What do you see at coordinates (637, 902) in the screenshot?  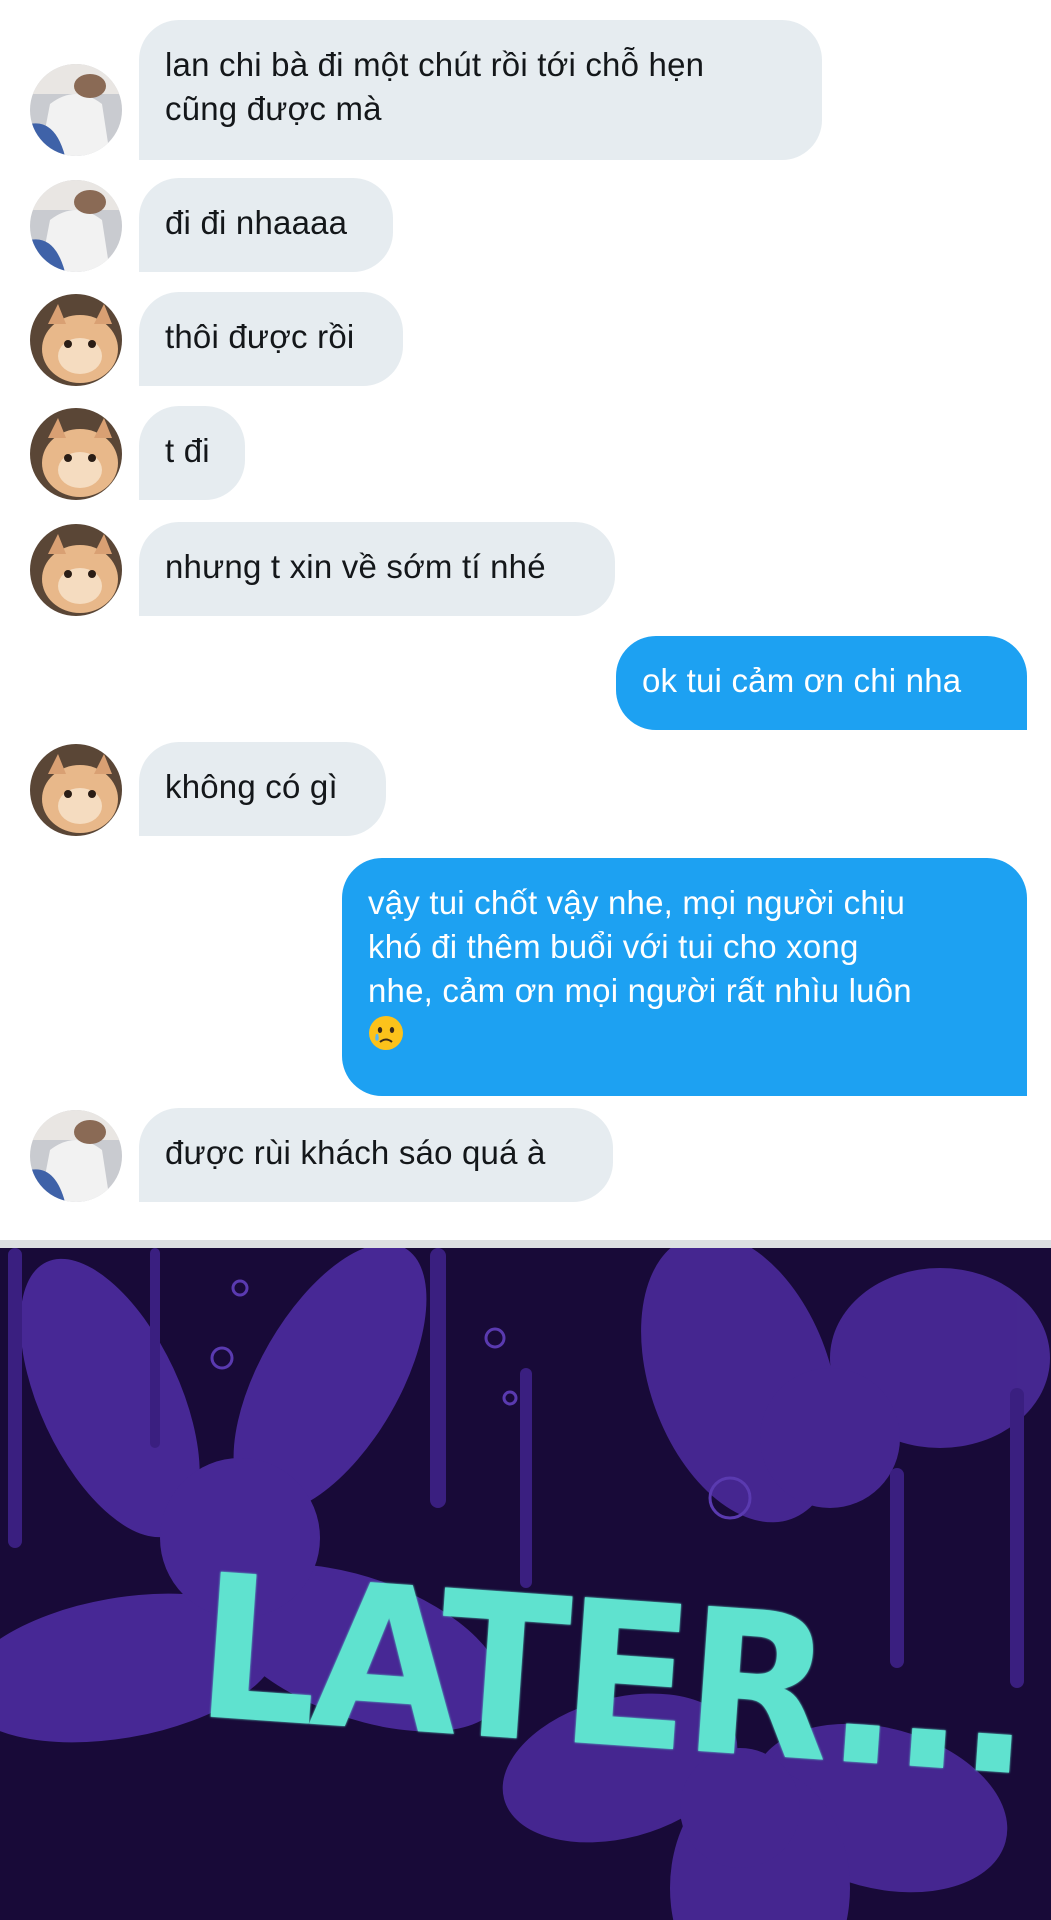 I see `message-line: vậy tui chốt vậy nhe, mọi người chịu` at bounding box center [637, 902].